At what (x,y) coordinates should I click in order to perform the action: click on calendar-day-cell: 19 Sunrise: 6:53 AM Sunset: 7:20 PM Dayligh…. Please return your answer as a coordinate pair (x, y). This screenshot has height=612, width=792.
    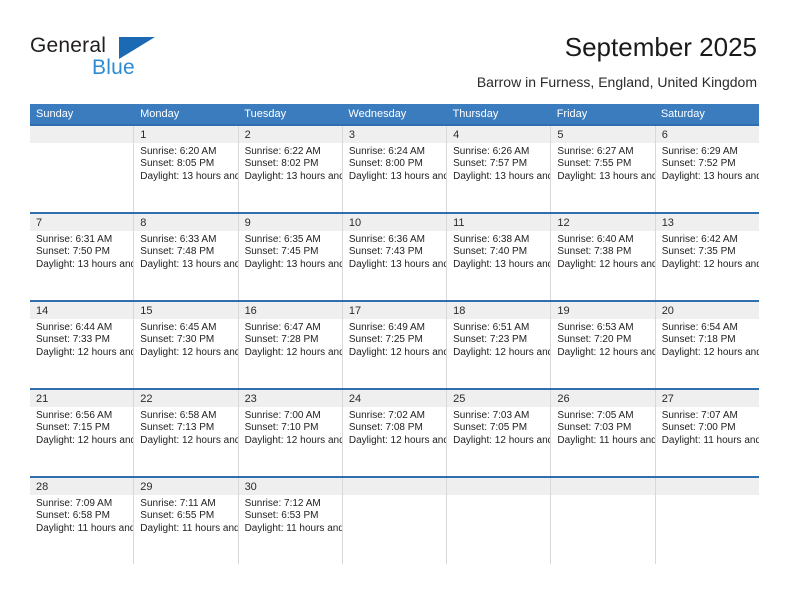
    Looking at the image, I should click on (603, 345).